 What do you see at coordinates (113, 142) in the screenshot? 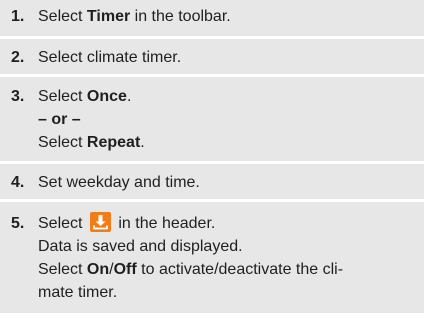
I see `repeat-label: Repeat` at bounding box center [113, 142].